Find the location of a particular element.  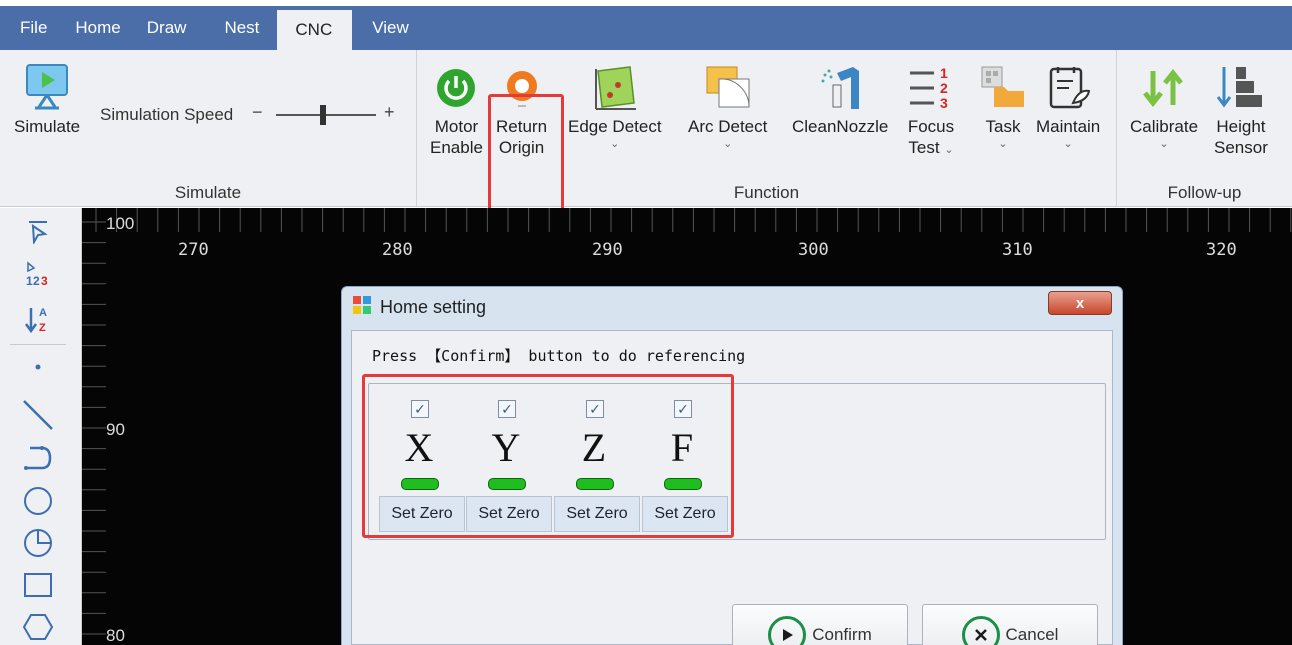

calibrate-label: Calibrate is located at coordinates (1164, 126).